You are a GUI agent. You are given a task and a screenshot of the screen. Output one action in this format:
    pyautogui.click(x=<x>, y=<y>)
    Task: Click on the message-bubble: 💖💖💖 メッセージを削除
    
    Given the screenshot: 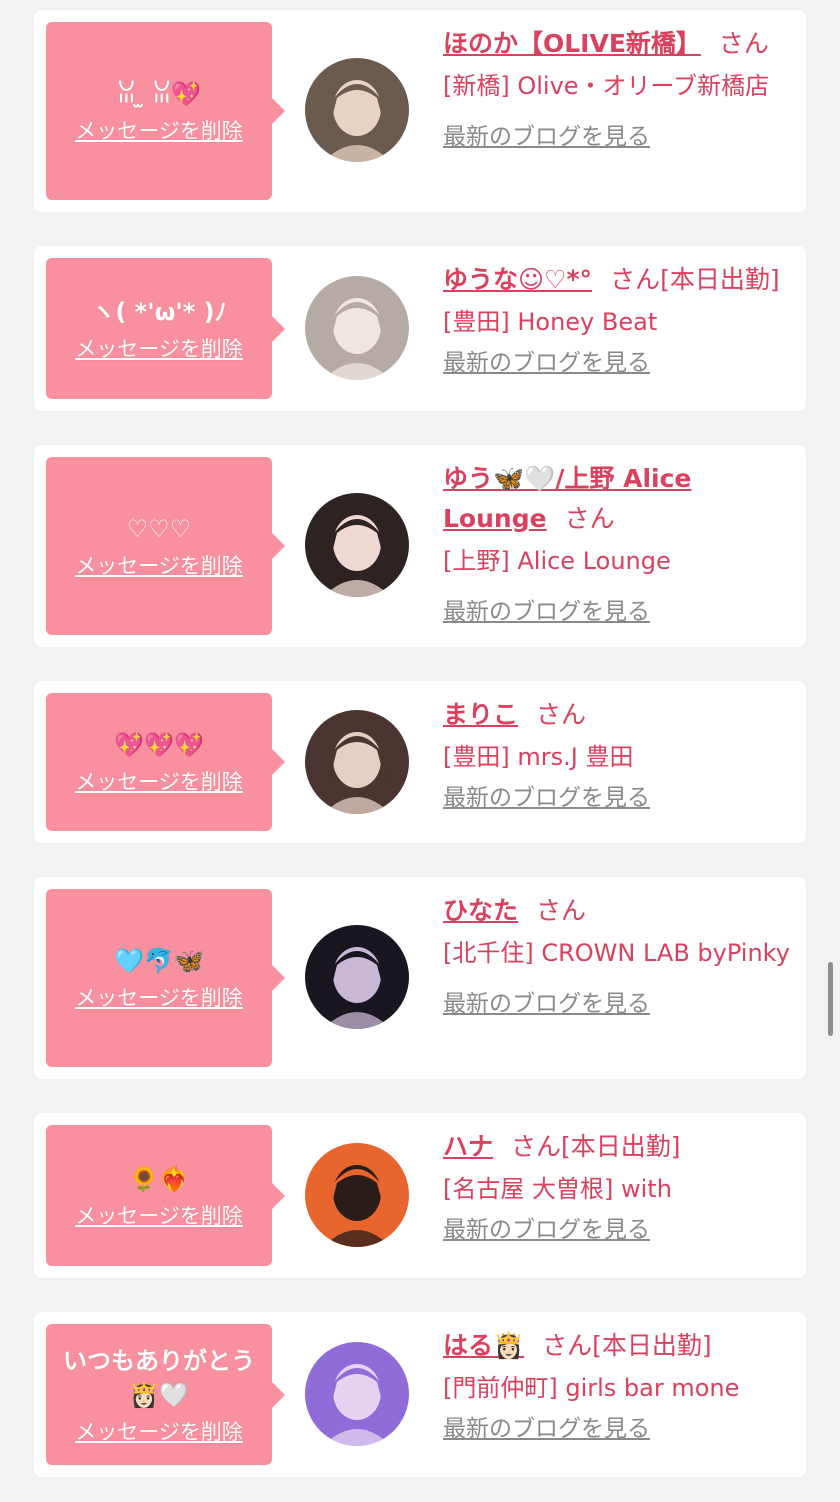 What is the action you would take?
    pyautogui.click(x=165, y=762)
    